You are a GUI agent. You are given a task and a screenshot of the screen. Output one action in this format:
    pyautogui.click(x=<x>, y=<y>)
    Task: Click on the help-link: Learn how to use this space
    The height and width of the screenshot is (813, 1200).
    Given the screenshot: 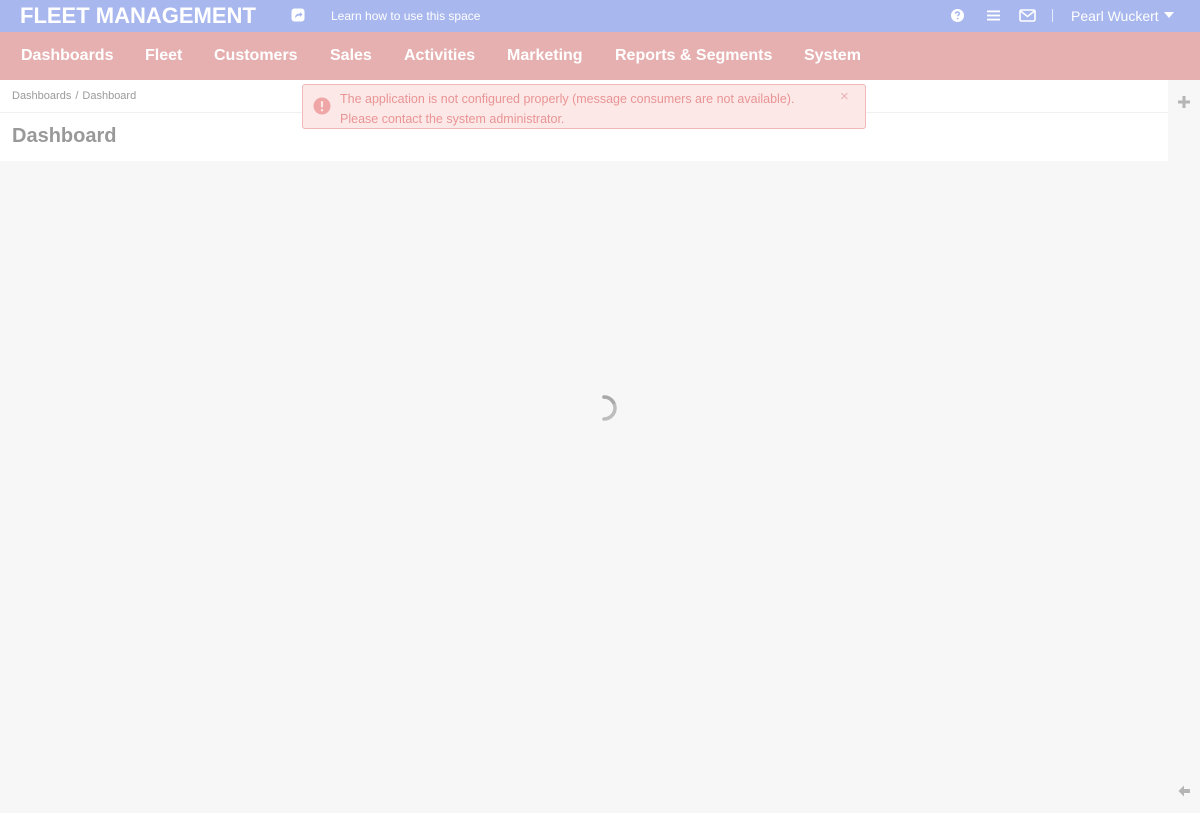 What is the action you would take?
    pyautogui.click(x=405, y=16)
    